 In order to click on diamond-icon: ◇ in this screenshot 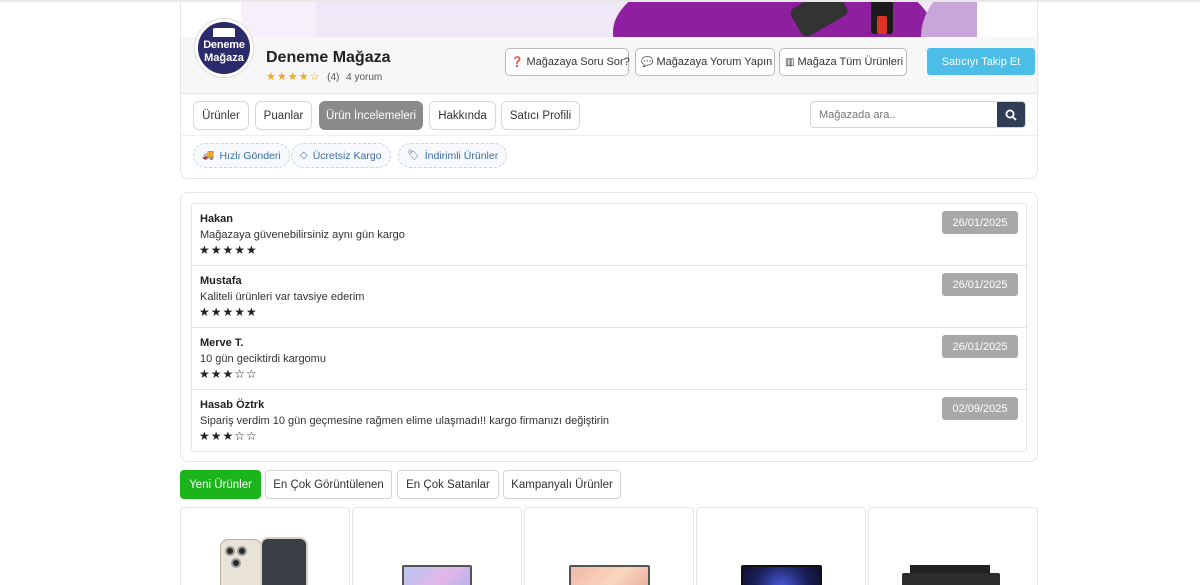, I will do `click(304, 155)`.